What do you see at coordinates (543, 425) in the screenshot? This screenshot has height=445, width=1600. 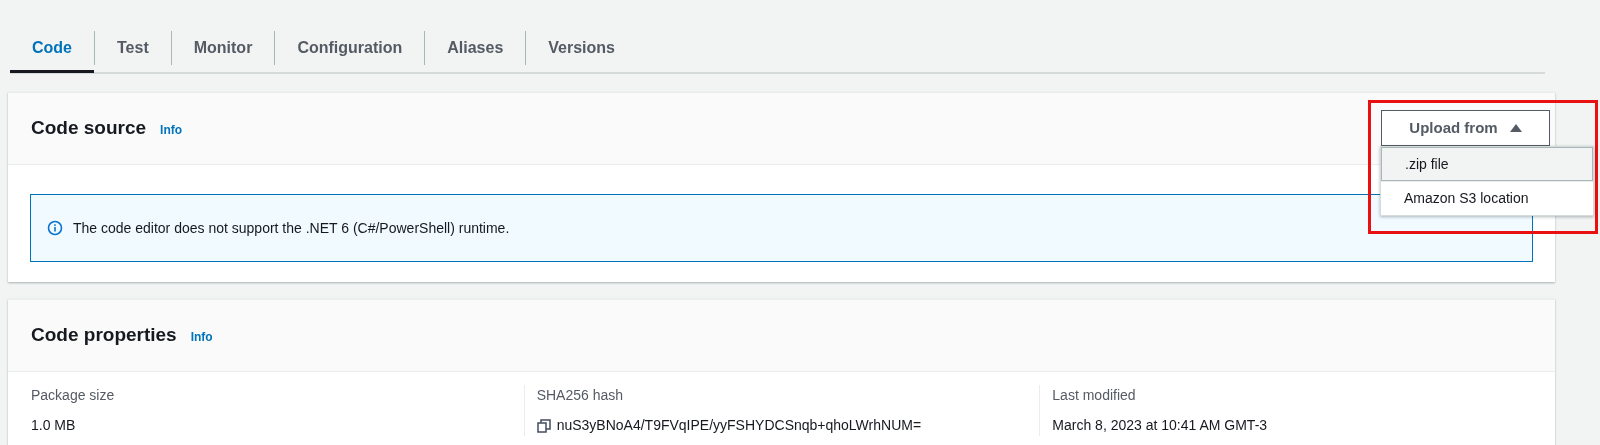 I see `copy-icon` at bounding box center [543, 425].